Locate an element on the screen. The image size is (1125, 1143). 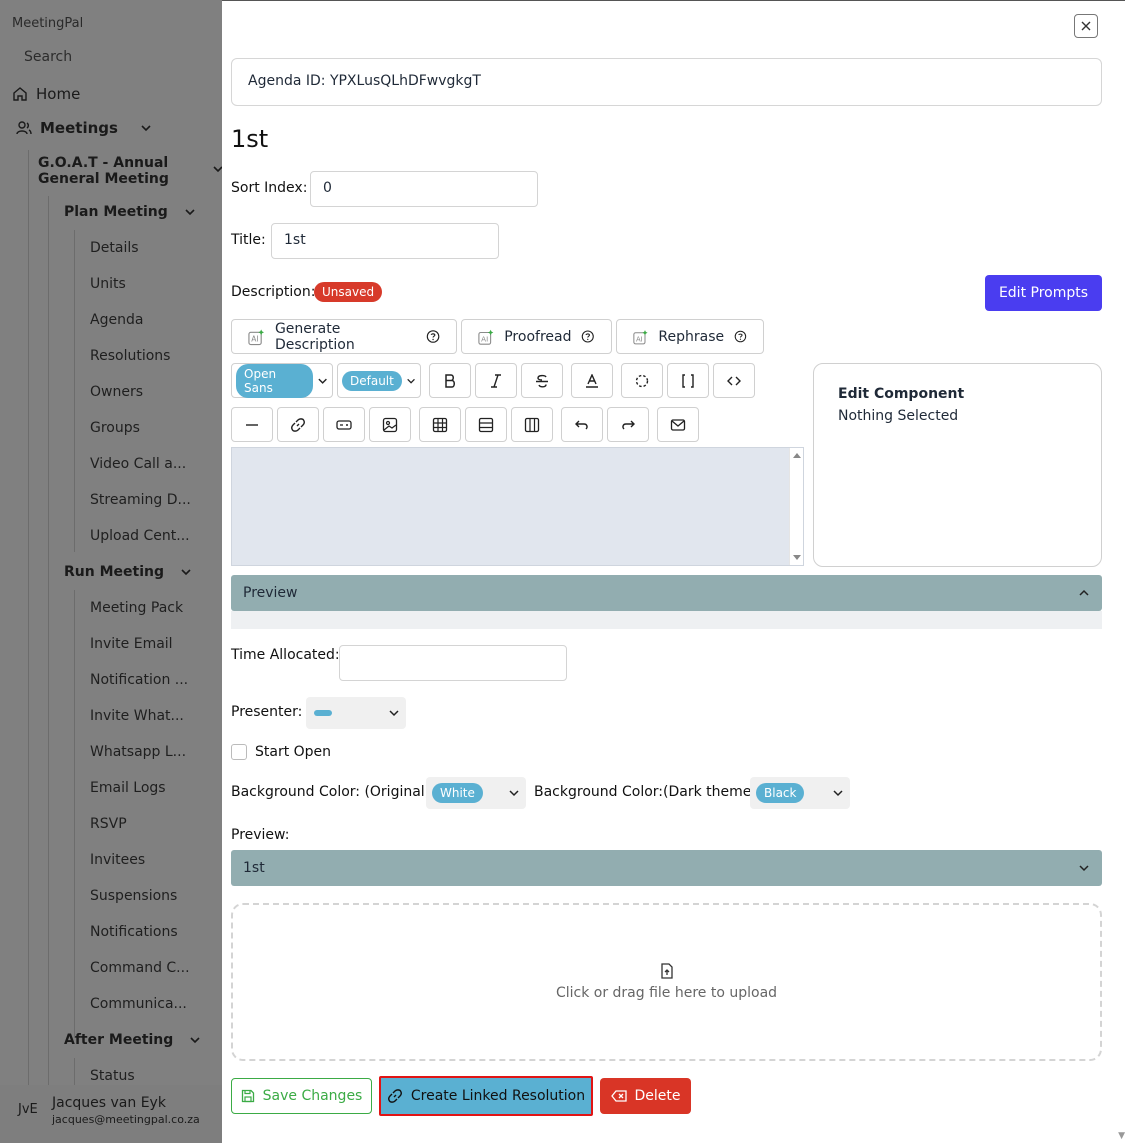
file-upload-dropzone: Click or drag file here to upload is located at coordinates (666, 982).